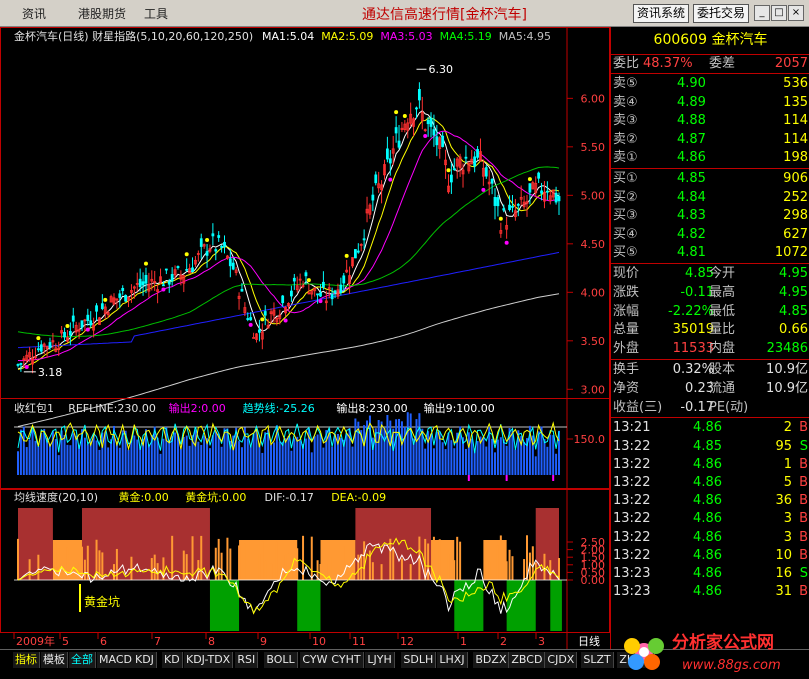  What do you see at coordinates (593, 292) in the screenshot?
I see `price-tick-label: 4.00` at bounding box center [593, 292].